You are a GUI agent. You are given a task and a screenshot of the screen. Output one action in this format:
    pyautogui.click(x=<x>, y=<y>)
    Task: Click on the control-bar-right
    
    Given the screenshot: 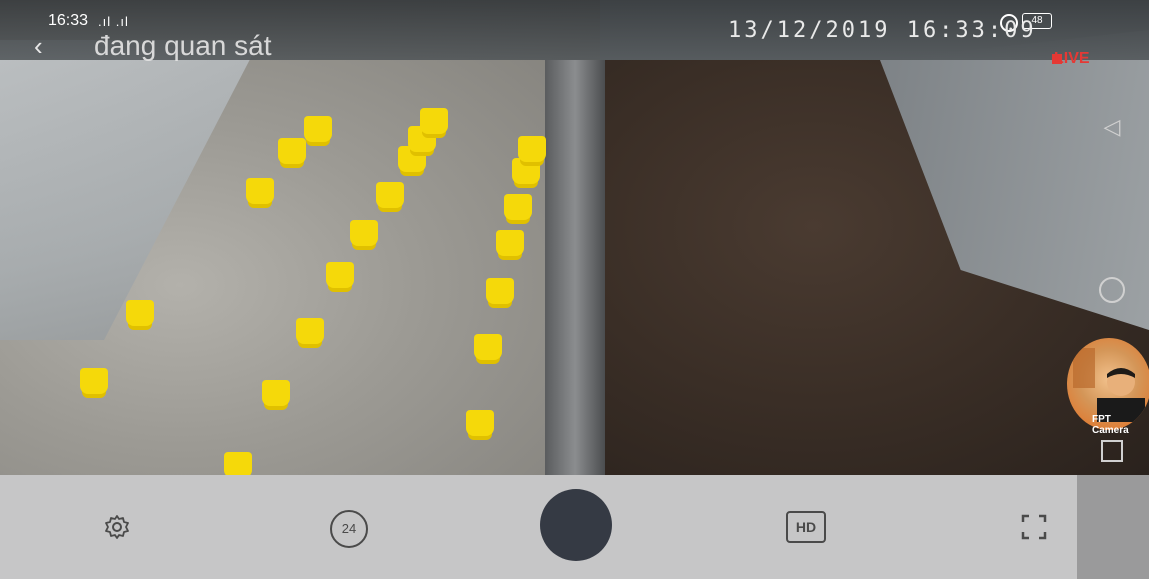 What is the action you would take?
    pyautogui.click(x=1113, y=527)
    